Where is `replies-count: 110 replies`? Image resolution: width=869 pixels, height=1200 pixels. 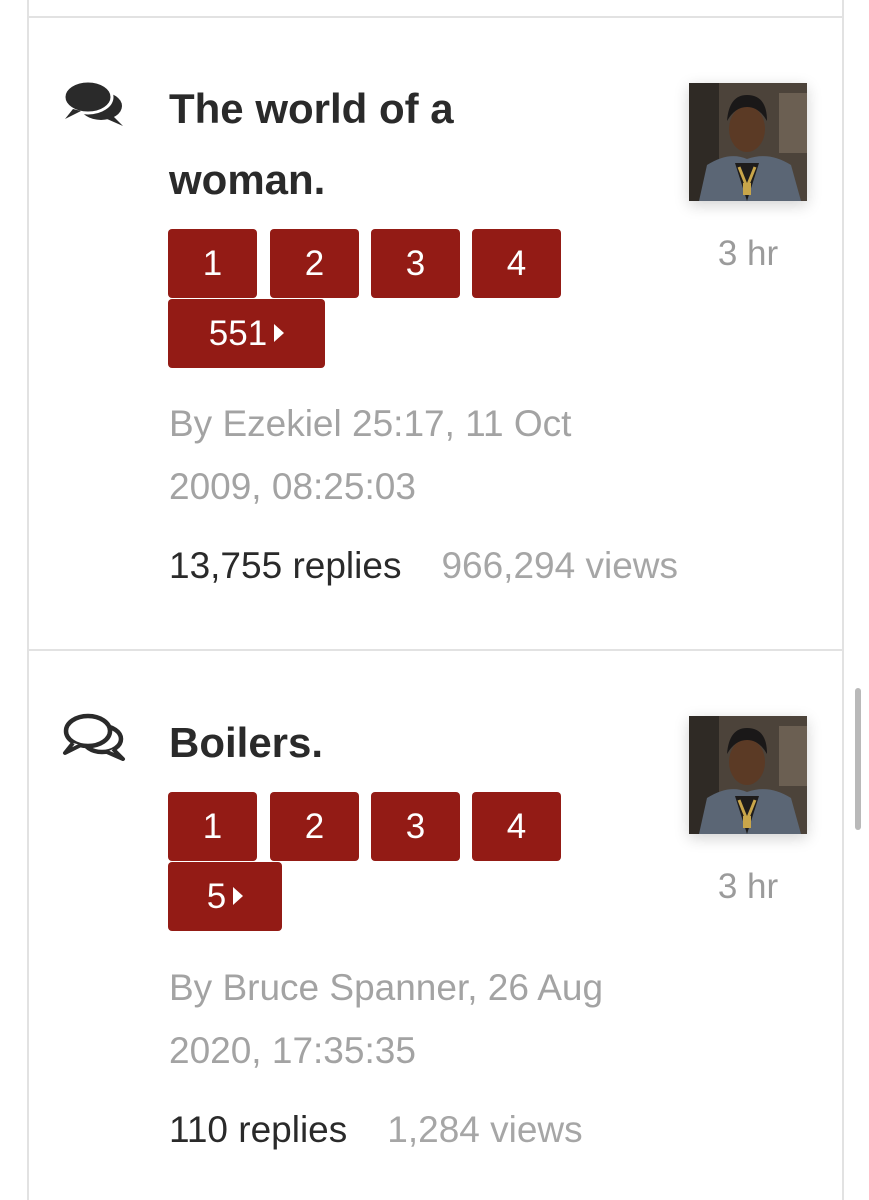 replies-count: 110 replies is located at coordinates (258, 1129).